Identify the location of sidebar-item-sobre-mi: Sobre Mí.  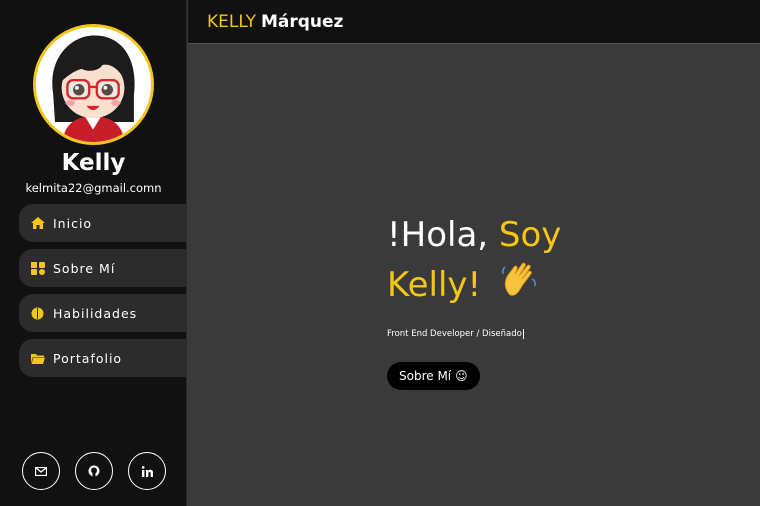
(103, 268).